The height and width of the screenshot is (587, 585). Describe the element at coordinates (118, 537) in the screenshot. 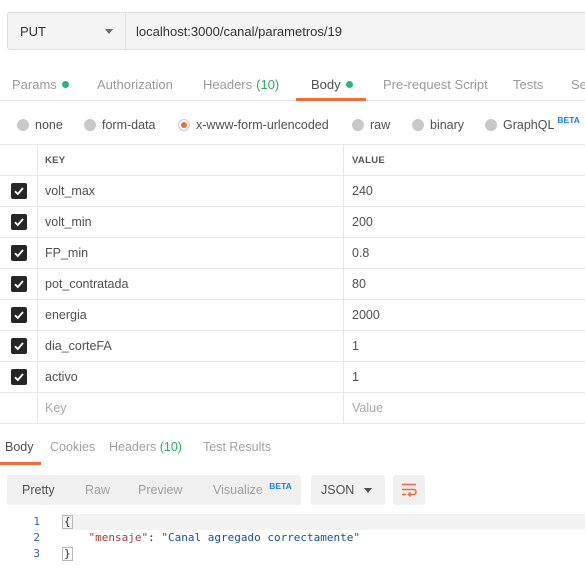

I see `json-key: "mensaje"` at that location.